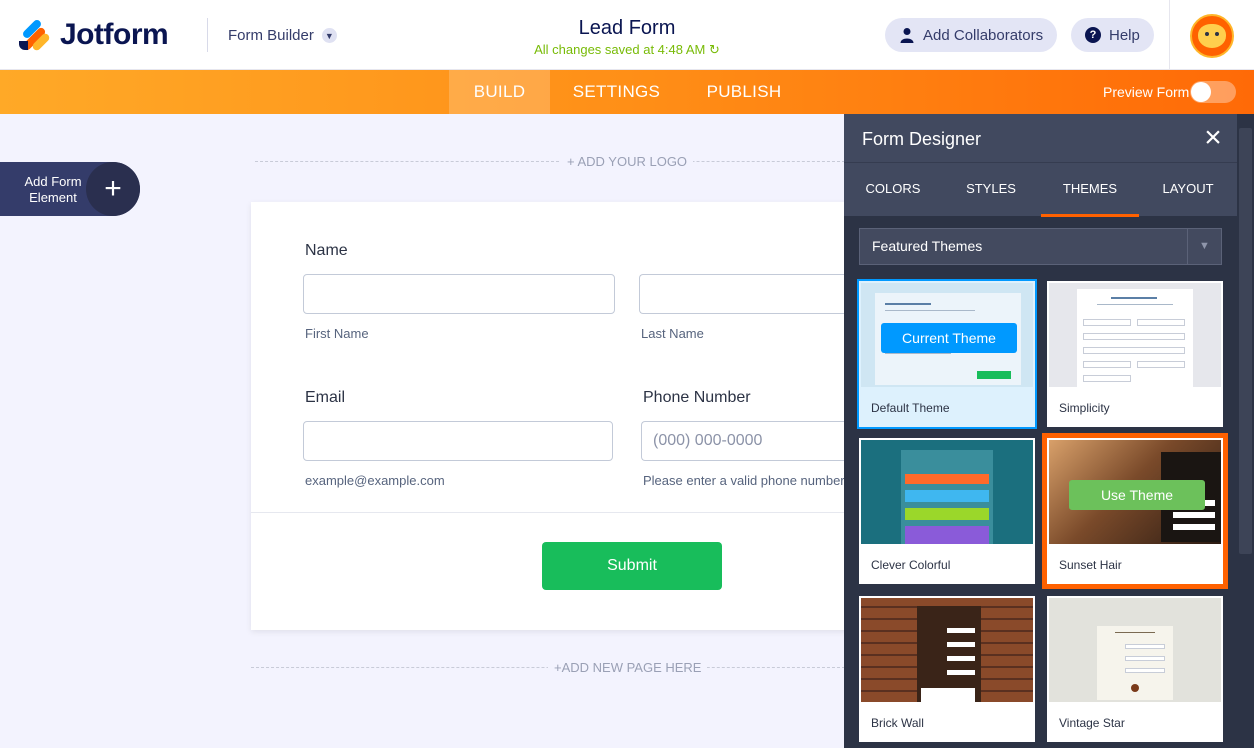  I want to click on theme-thumbnail: Use Theme, so click(1135, 492).